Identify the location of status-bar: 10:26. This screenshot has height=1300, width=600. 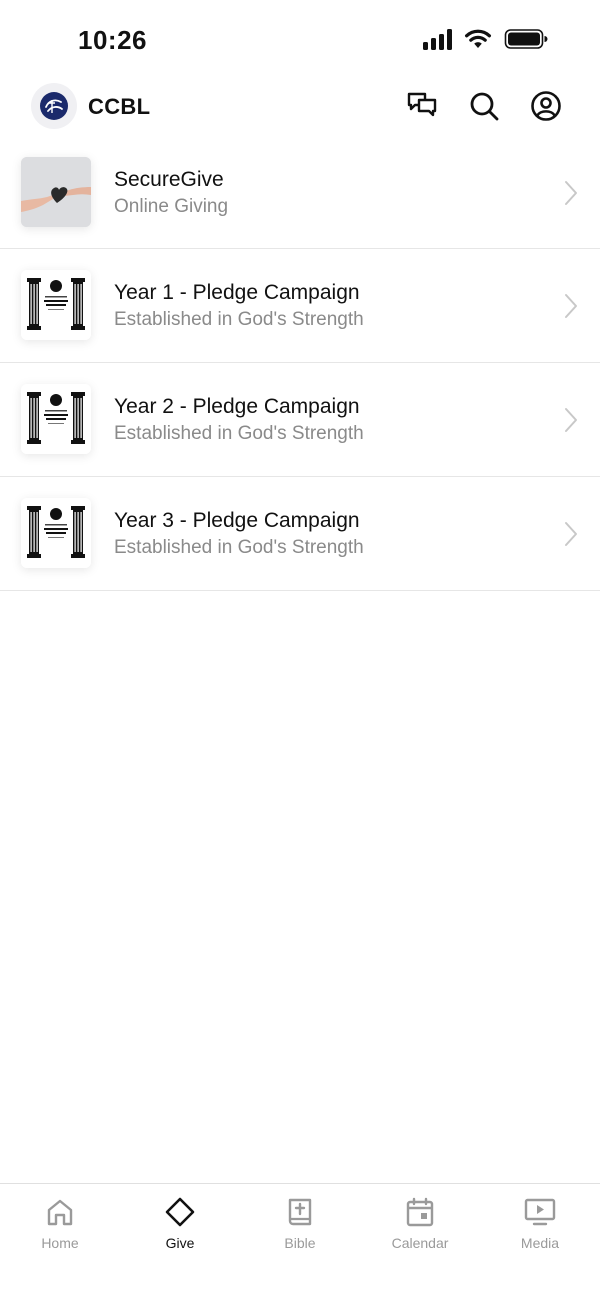
(300, 40).